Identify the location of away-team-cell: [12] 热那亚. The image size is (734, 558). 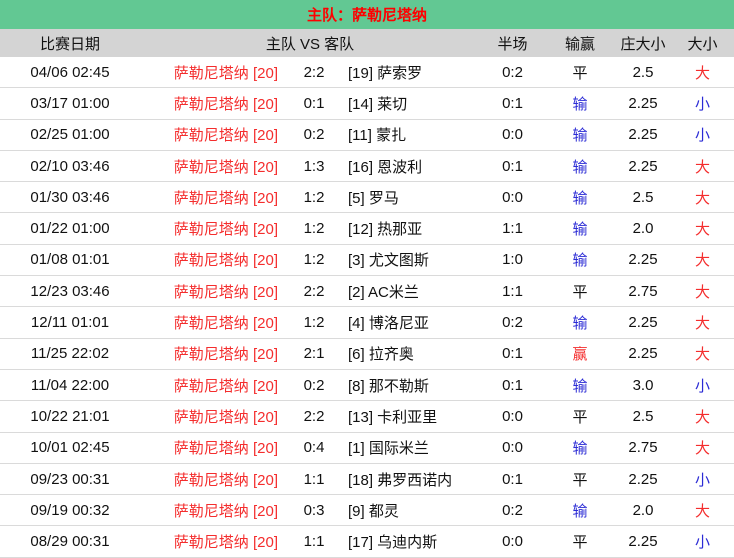
(385, 230).